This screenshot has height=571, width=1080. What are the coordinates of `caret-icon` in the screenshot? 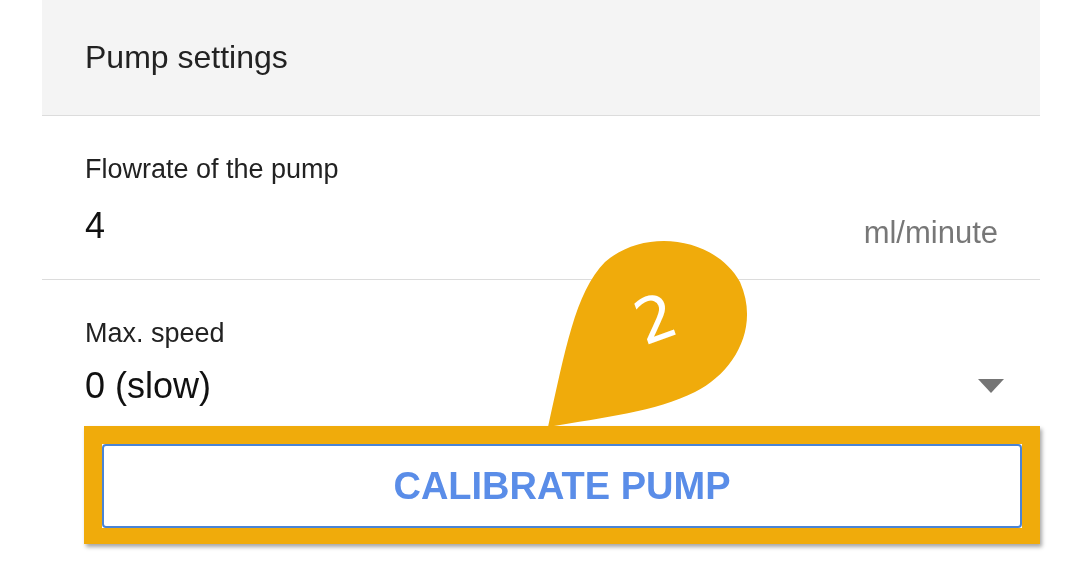 It's located at (991, 386).